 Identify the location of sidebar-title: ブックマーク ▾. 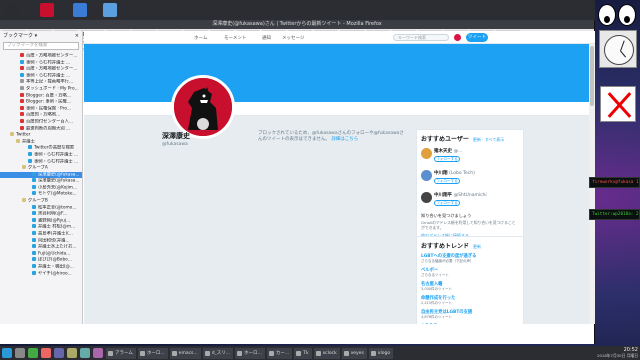
(20, 36).